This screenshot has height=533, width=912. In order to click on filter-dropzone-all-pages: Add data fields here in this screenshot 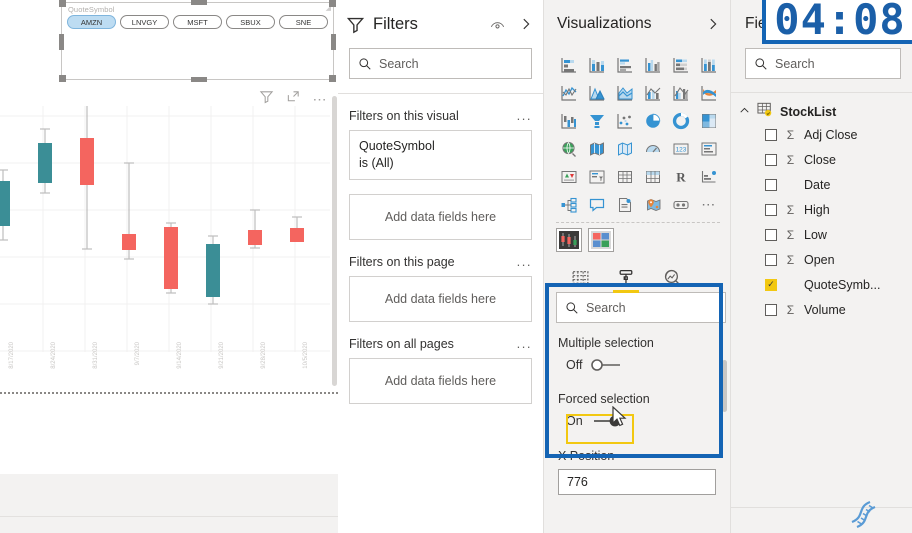, I will do `click(440, 381)`.